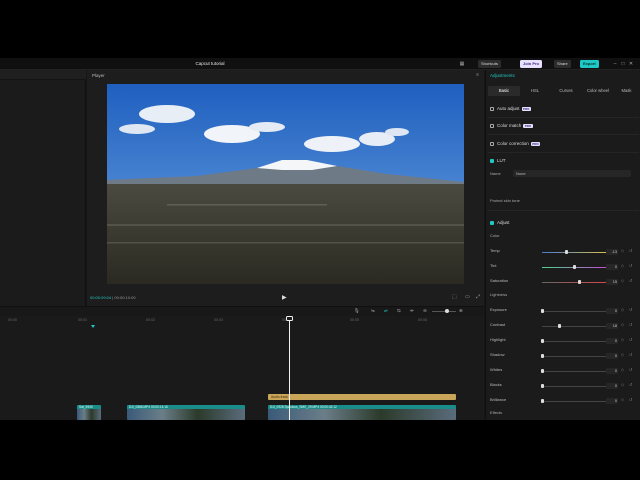  Describe the element at coordinates (284, 297) in the screenshot. I see `play-icon: ▶` at that location.